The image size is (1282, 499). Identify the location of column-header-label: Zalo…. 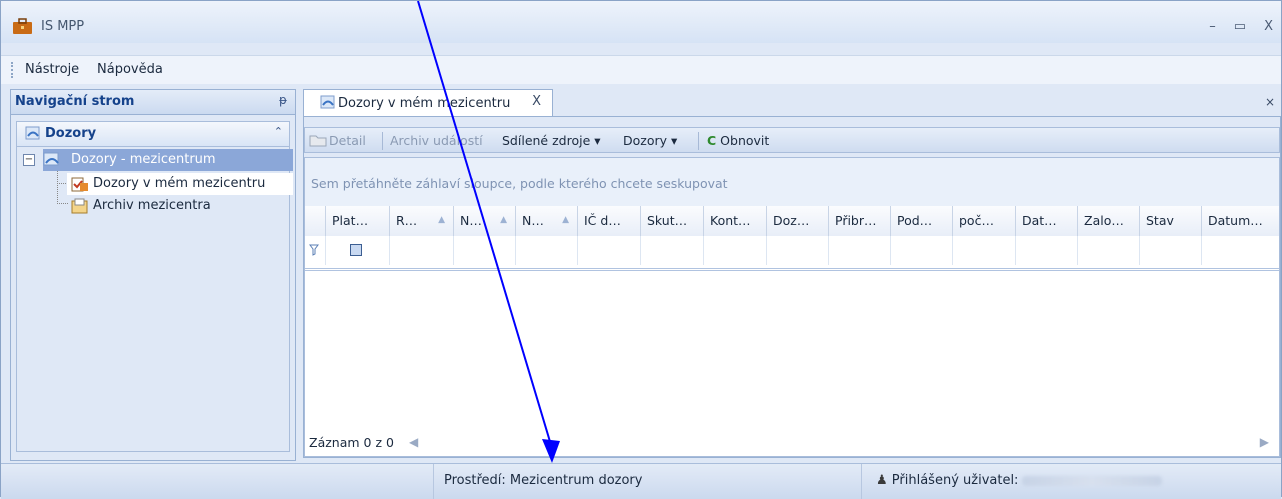
(1104, 220).